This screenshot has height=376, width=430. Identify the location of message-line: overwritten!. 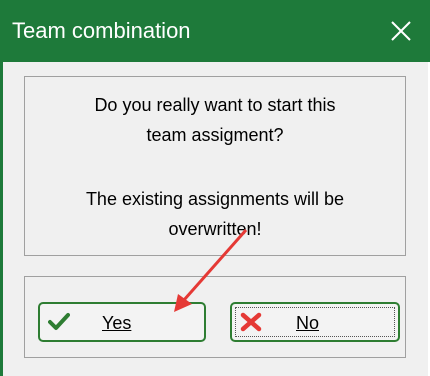
(215, 229).